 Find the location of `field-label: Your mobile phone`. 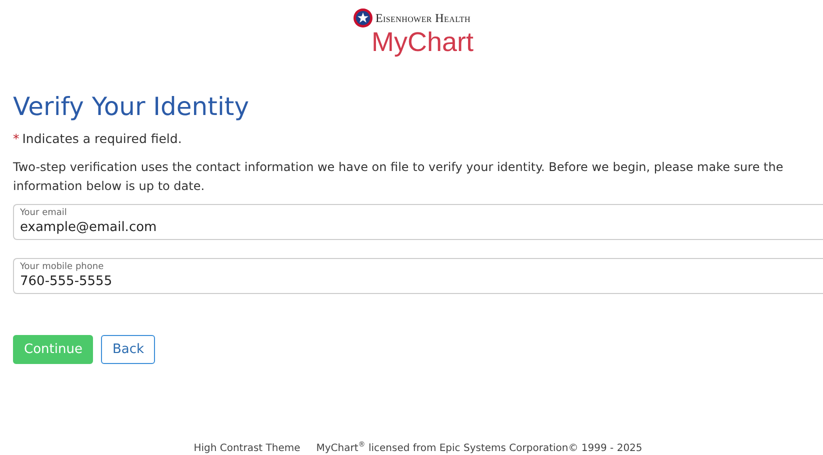

field-label: Your mobile phone is located at coordinates (62, 267).